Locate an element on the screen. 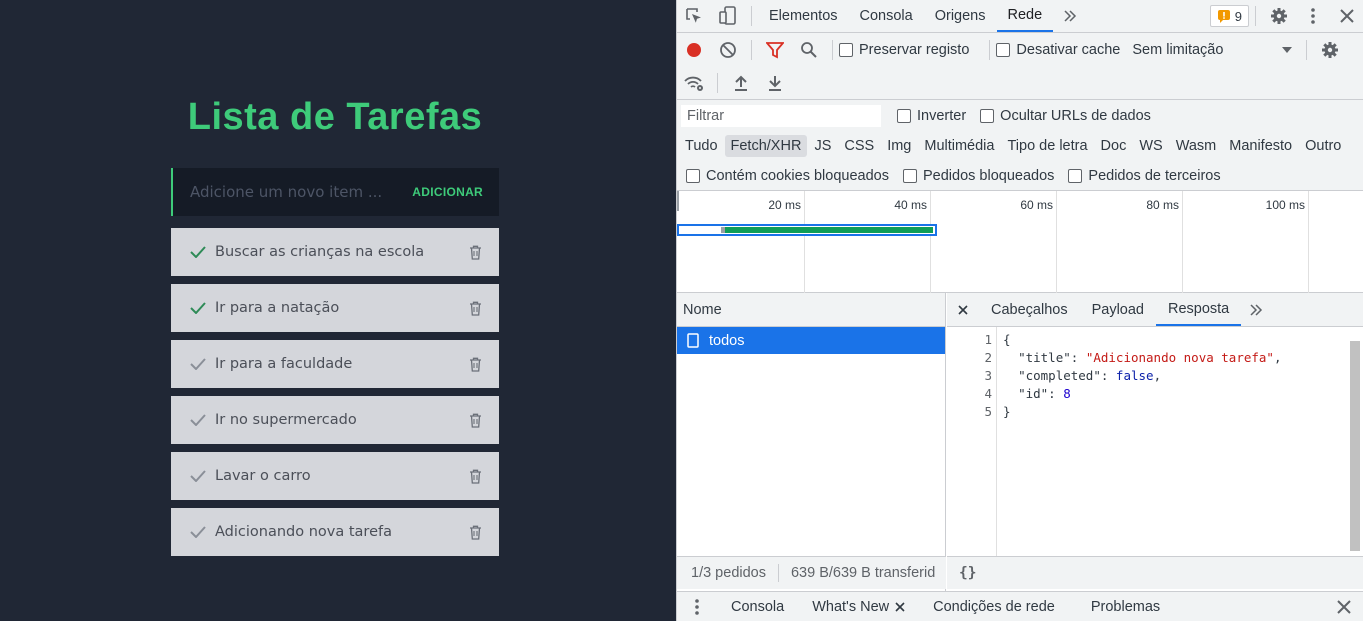  invert-checkbox: Inverter is located at coordinates (931, 116).